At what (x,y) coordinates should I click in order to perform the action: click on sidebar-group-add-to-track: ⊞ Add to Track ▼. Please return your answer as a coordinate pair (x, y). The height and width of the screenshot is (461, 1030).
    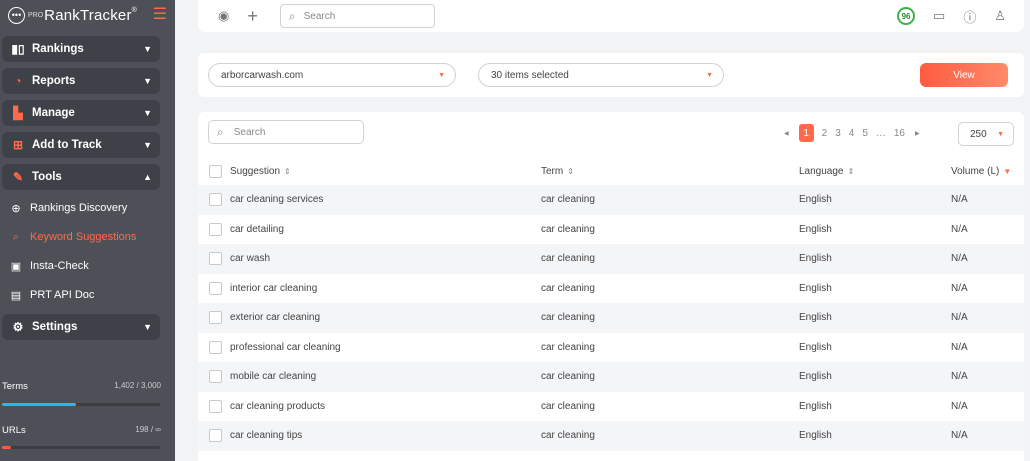
    Looking at the image, I should click on (81, 145).